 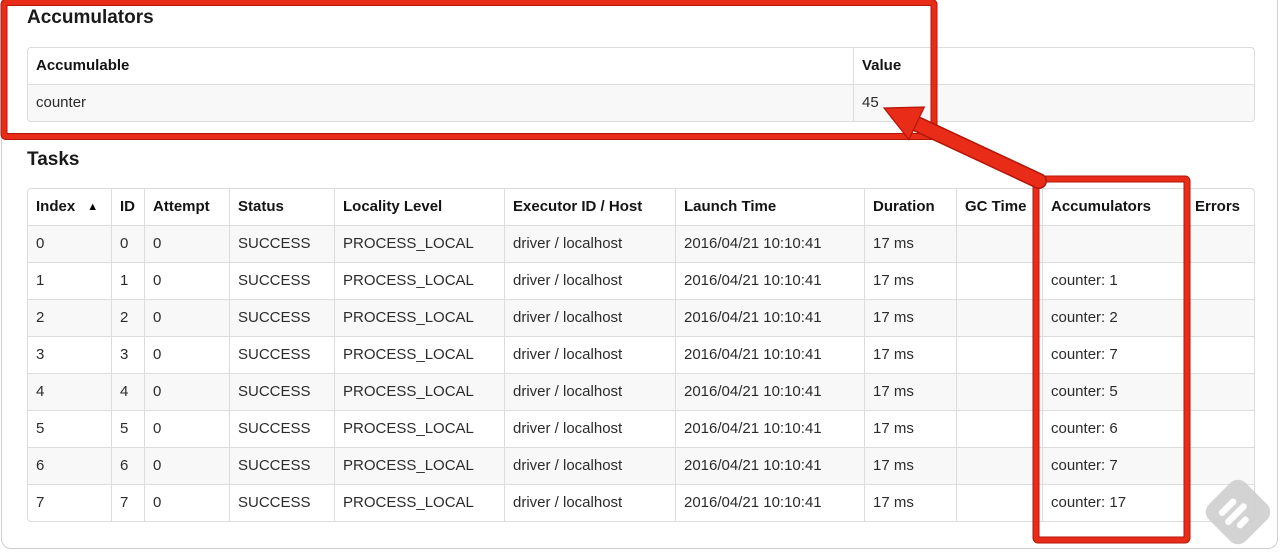 I want to click on table-cell: counter: 5, so click(x=1114, y=391).